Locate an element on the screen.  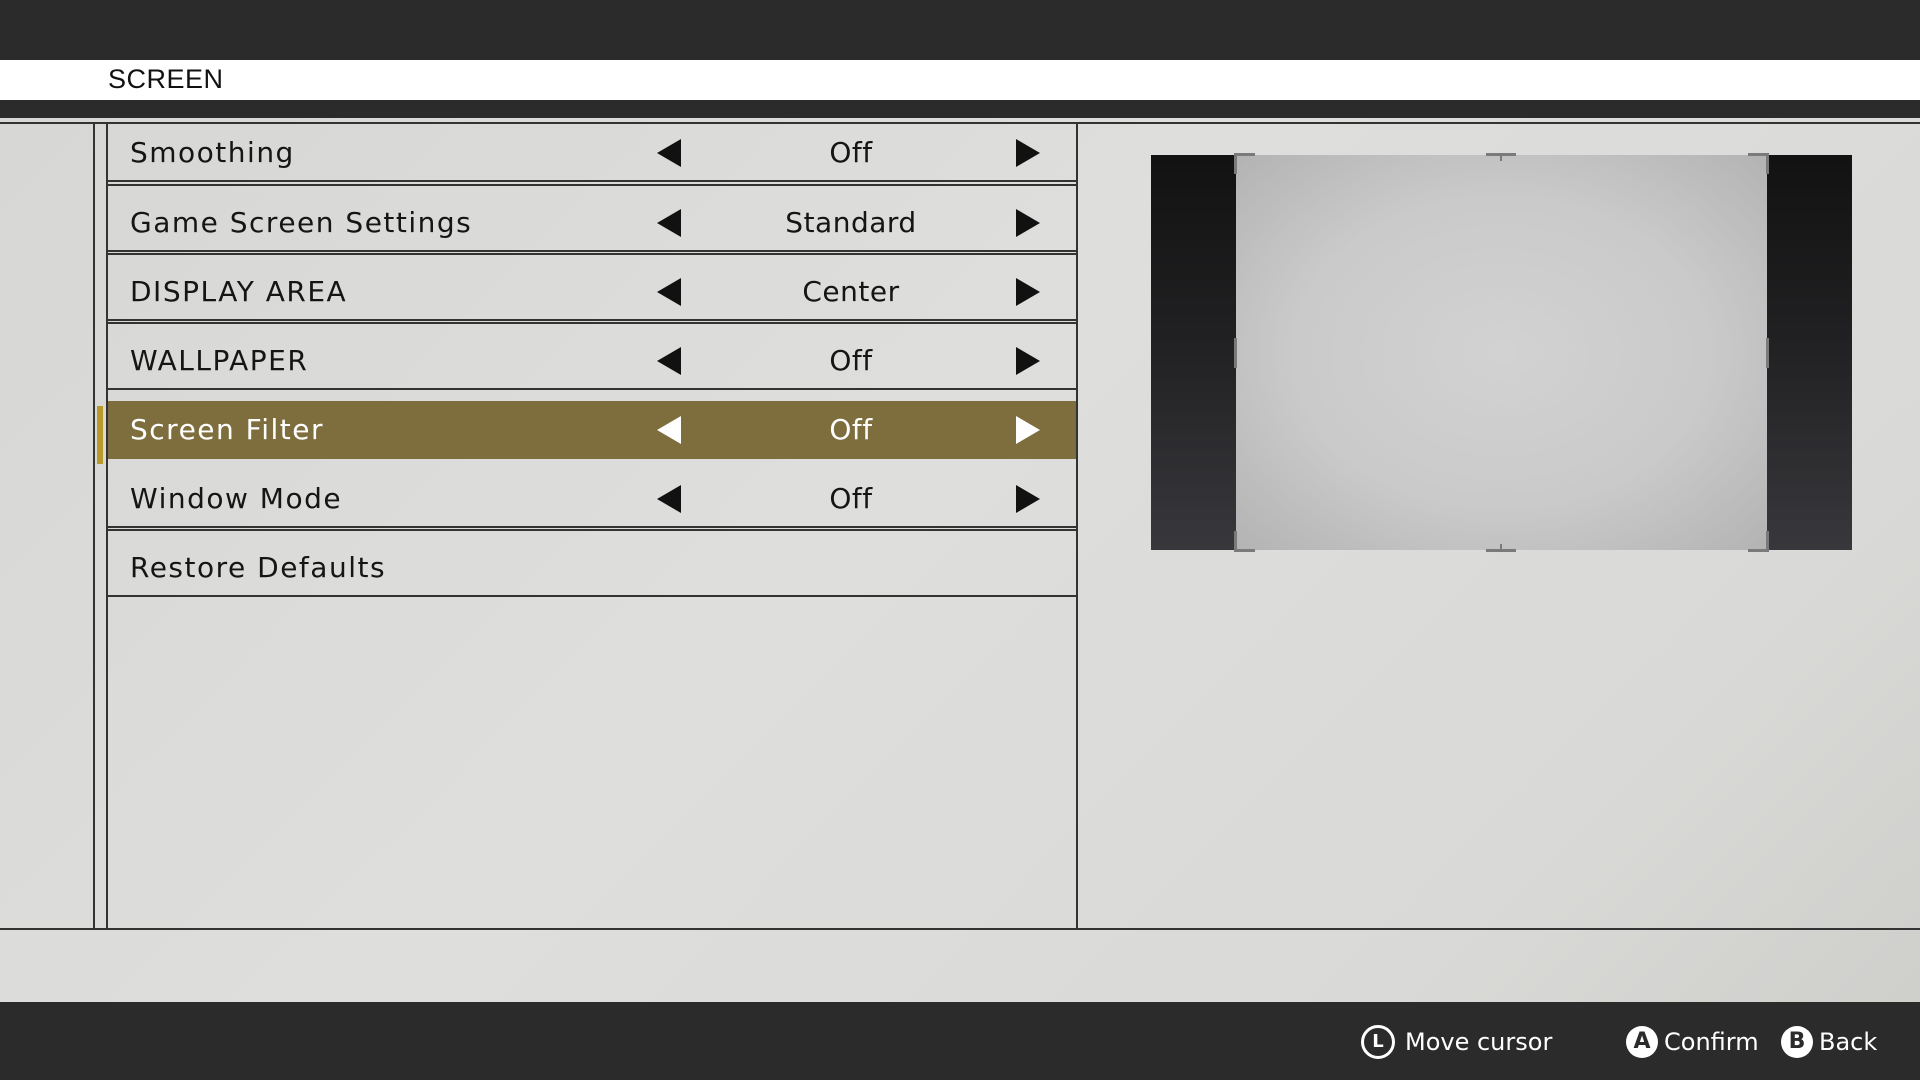
menu-item-window-mode: Window Mode Off is located at coordinates (592, 499).